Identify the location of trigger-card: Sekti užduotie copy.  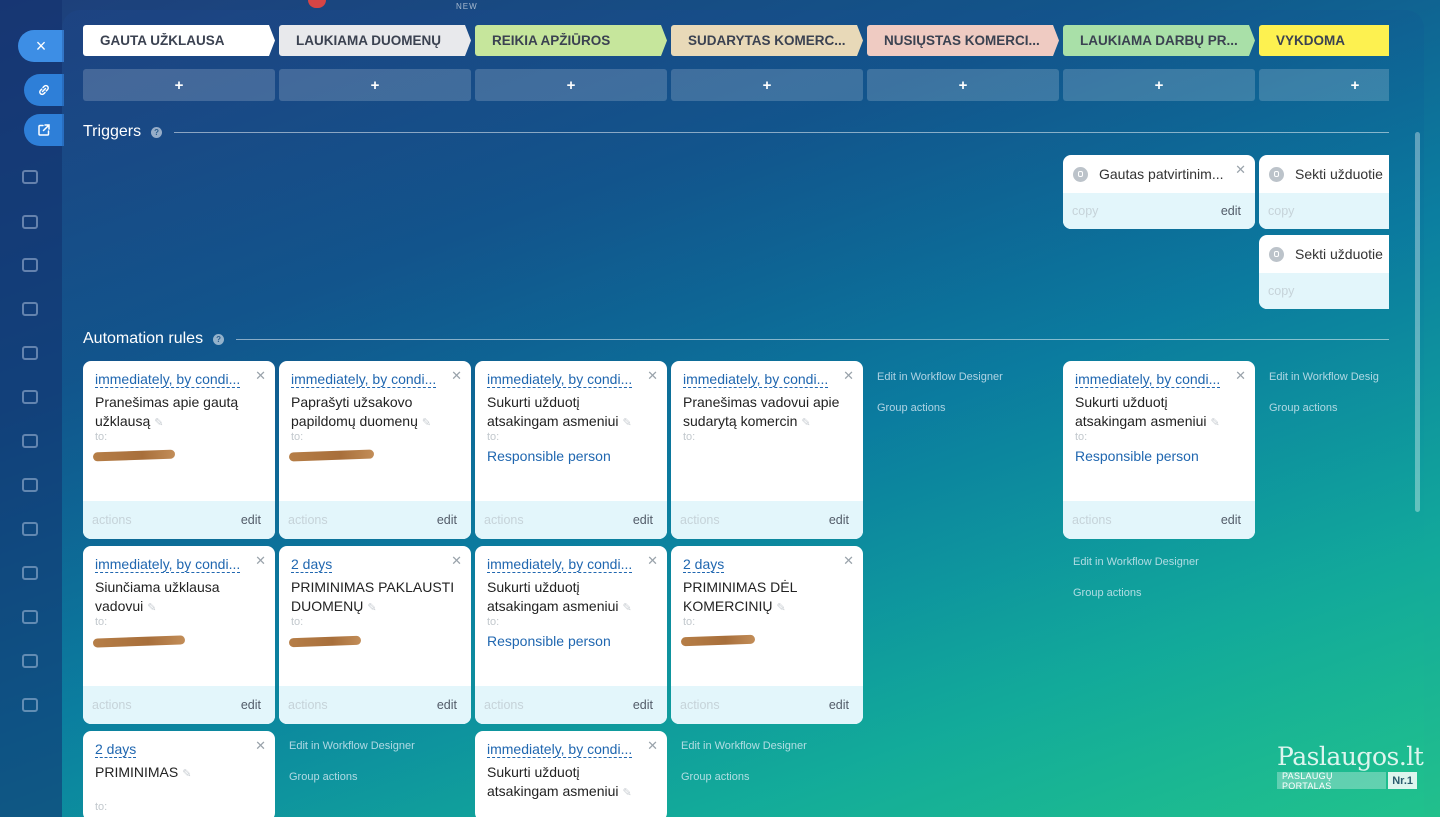
(1324, 272).